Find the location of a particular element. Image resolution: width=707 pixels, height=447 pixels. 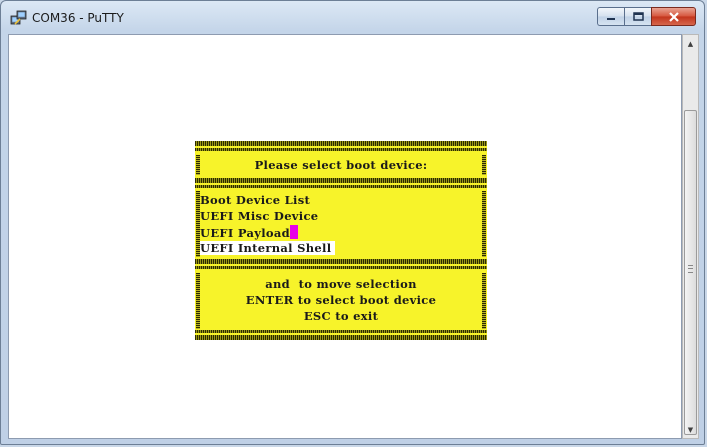

boot-option-item-selected: UEFI Internal Shell is located at coordinates (268, 248).